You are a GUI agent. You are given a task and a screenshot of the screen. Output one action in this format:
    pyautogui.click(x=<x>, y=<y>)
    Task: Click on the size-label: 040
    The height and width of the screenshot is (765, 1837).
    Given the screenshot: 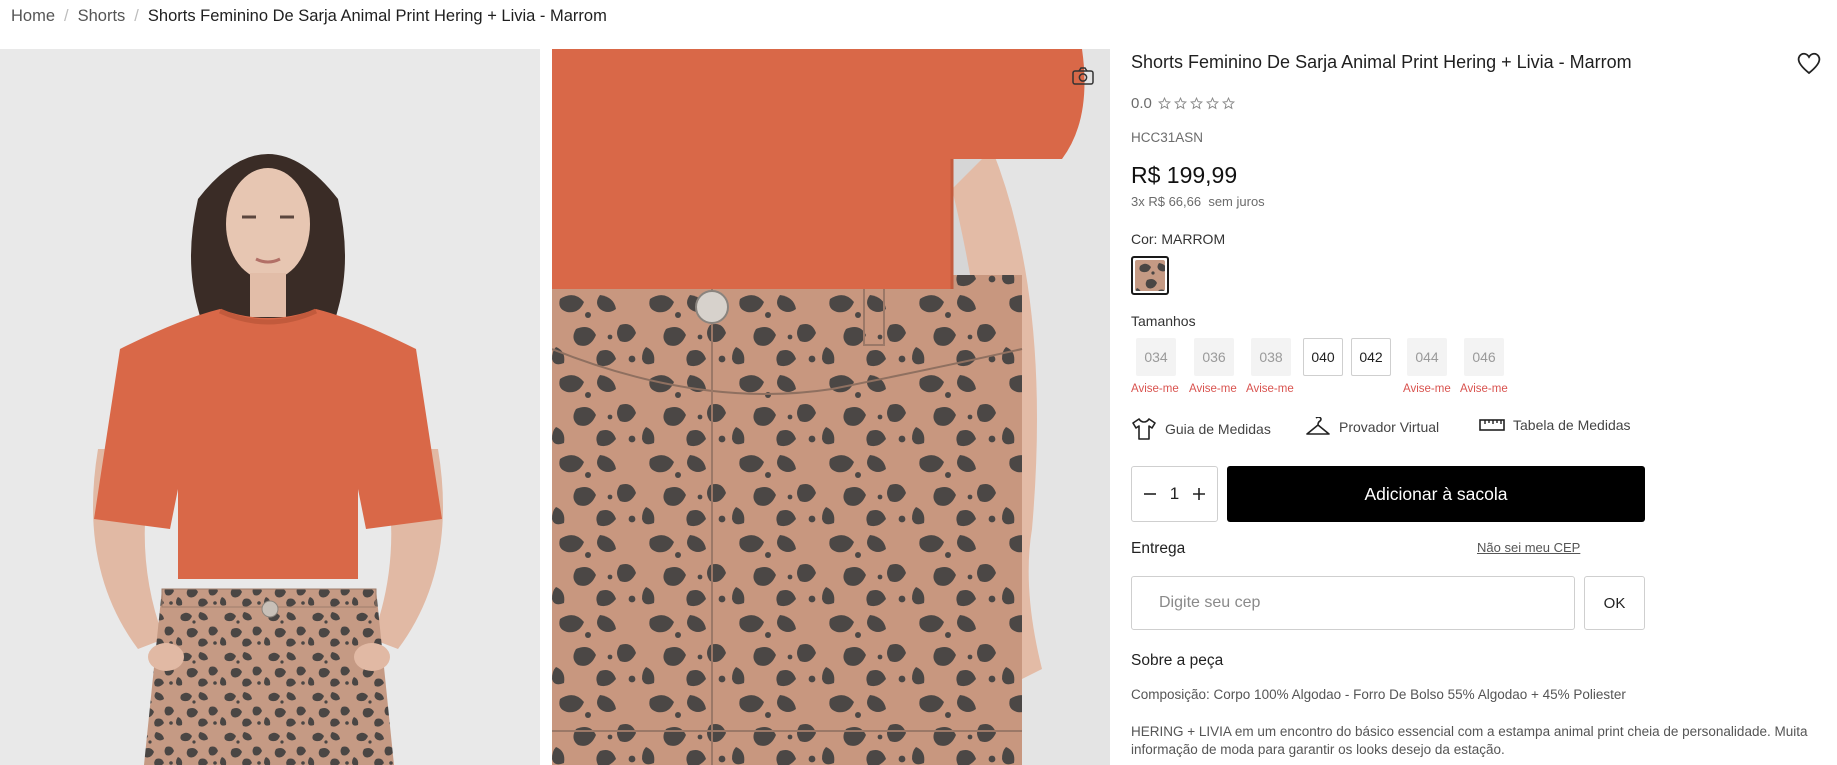 What is the action you would take?
    pyautogui.click(x=1323, y=357)
    